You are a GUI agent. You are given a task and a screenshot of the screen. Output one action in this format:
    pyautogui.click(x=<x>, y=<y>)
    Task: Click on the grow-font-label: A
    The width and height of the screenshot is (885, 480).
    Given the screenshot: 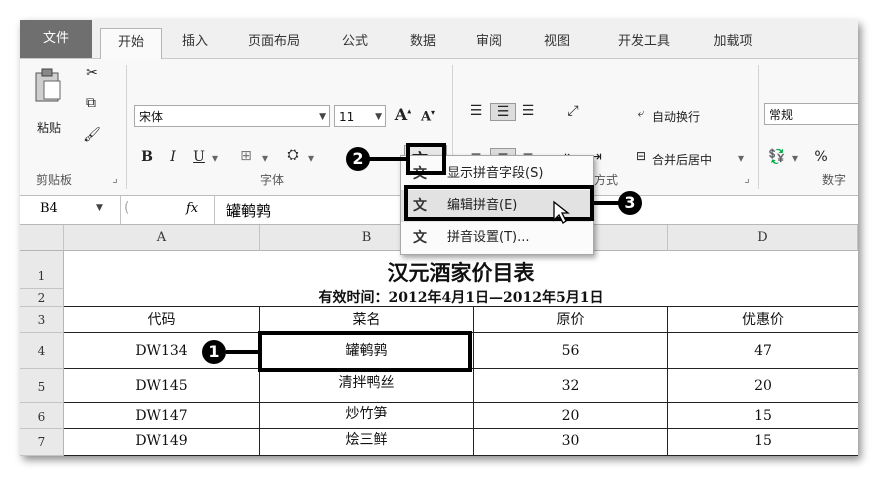 What is the action you would take?
    pyautogui.click(x=401, y=114)
    